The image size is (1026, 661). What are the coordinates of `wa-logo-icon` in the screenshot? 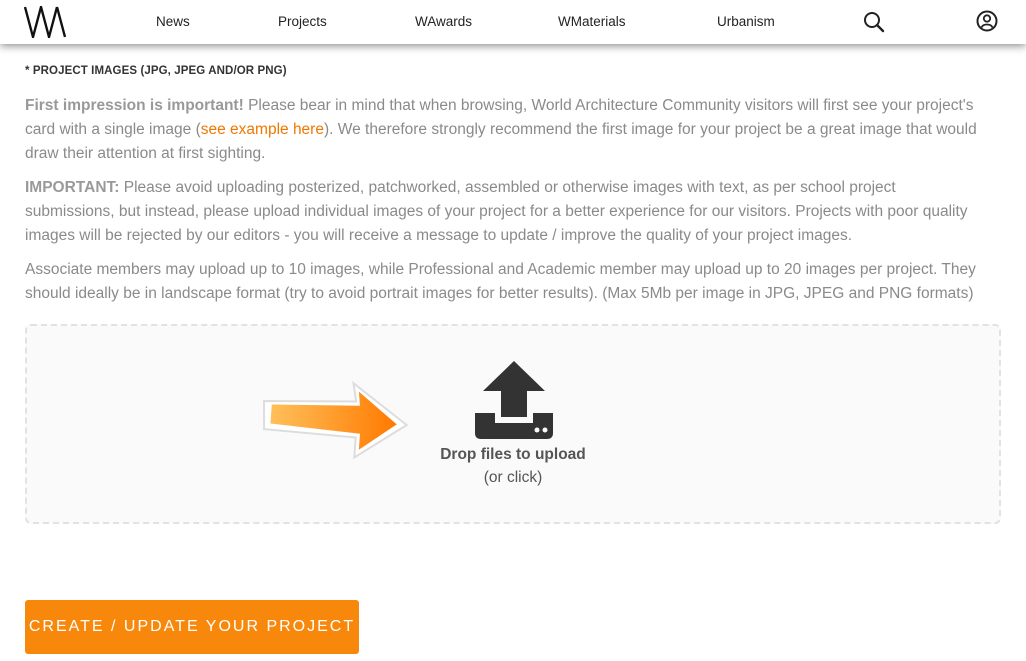 It's located at (45, 22).